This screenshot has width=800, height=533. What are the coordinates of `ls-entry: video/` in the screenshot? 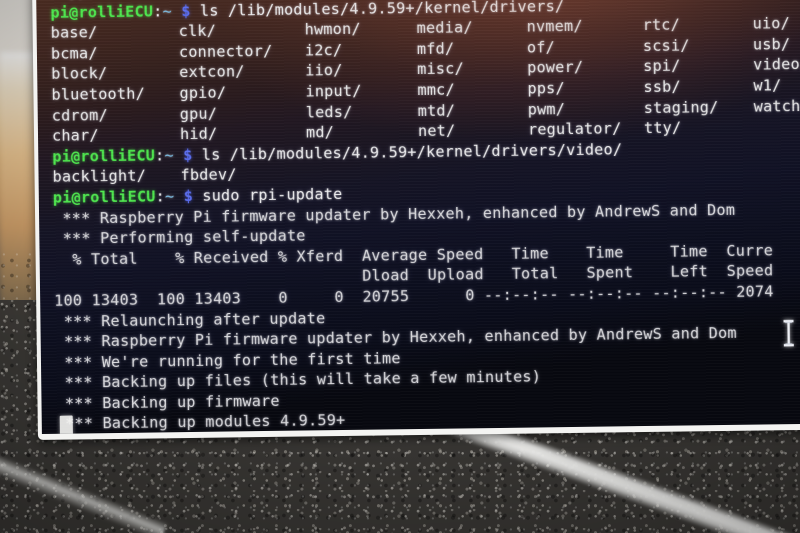 It's located at (776, 64).